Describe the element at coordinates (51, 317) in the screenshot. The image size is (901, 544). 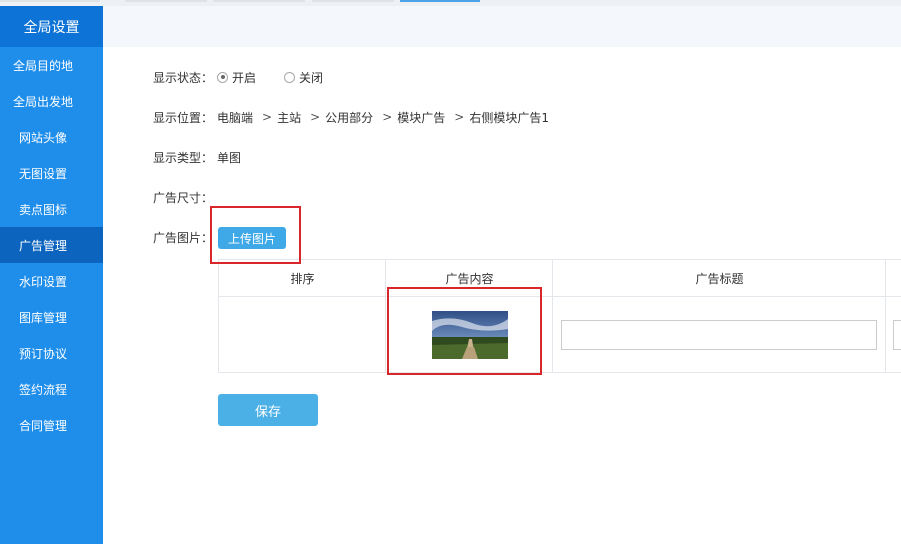
I see `sidebar-item-gallery-management: 图库管理` at that location.